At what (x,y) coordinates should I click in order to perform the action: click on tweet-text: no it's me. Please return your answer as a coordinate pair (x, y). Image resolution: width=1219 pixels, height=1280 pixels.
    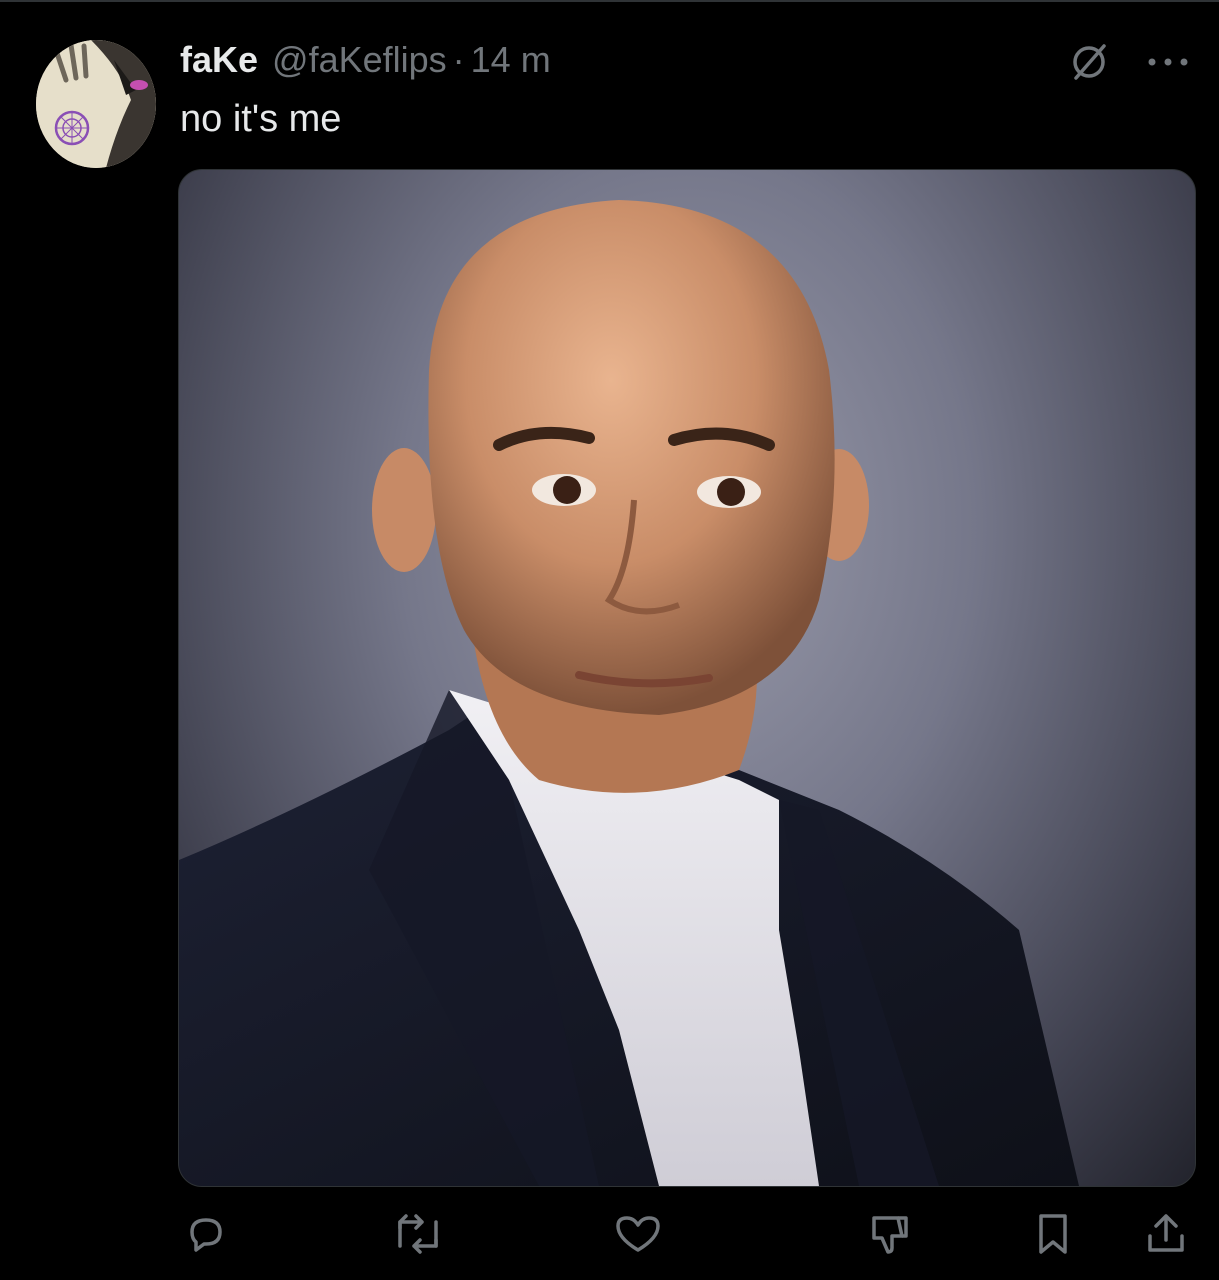
    Looking at the image, I should click on (261, 119).